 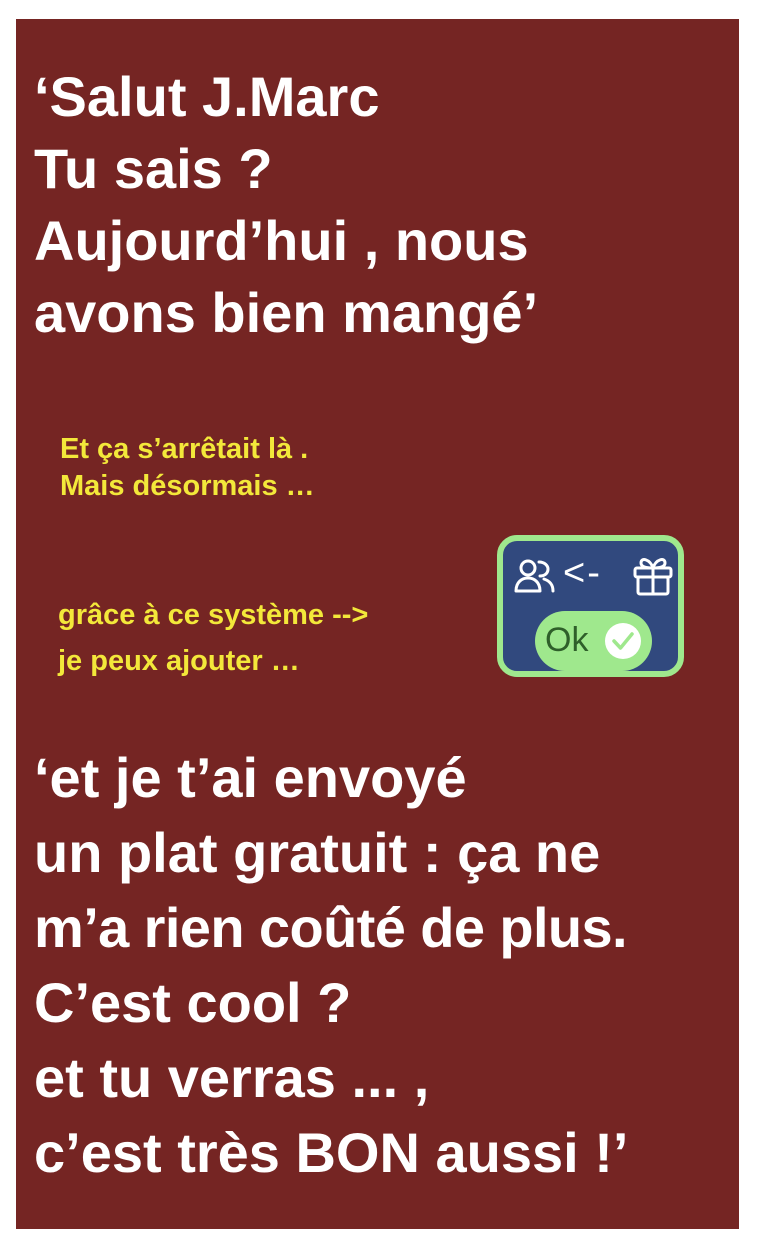 I want to click on gift-icon, so click(x=653, y=577).